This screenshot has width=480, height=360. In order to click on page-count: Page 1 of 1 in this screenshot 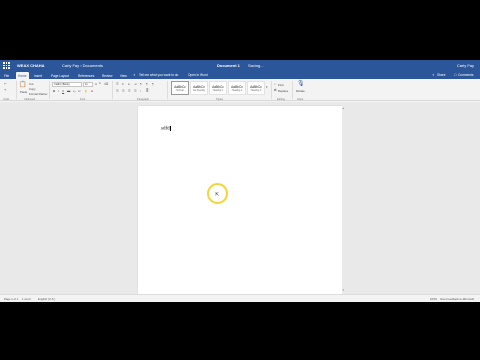, I will do `click(11, 299)`.